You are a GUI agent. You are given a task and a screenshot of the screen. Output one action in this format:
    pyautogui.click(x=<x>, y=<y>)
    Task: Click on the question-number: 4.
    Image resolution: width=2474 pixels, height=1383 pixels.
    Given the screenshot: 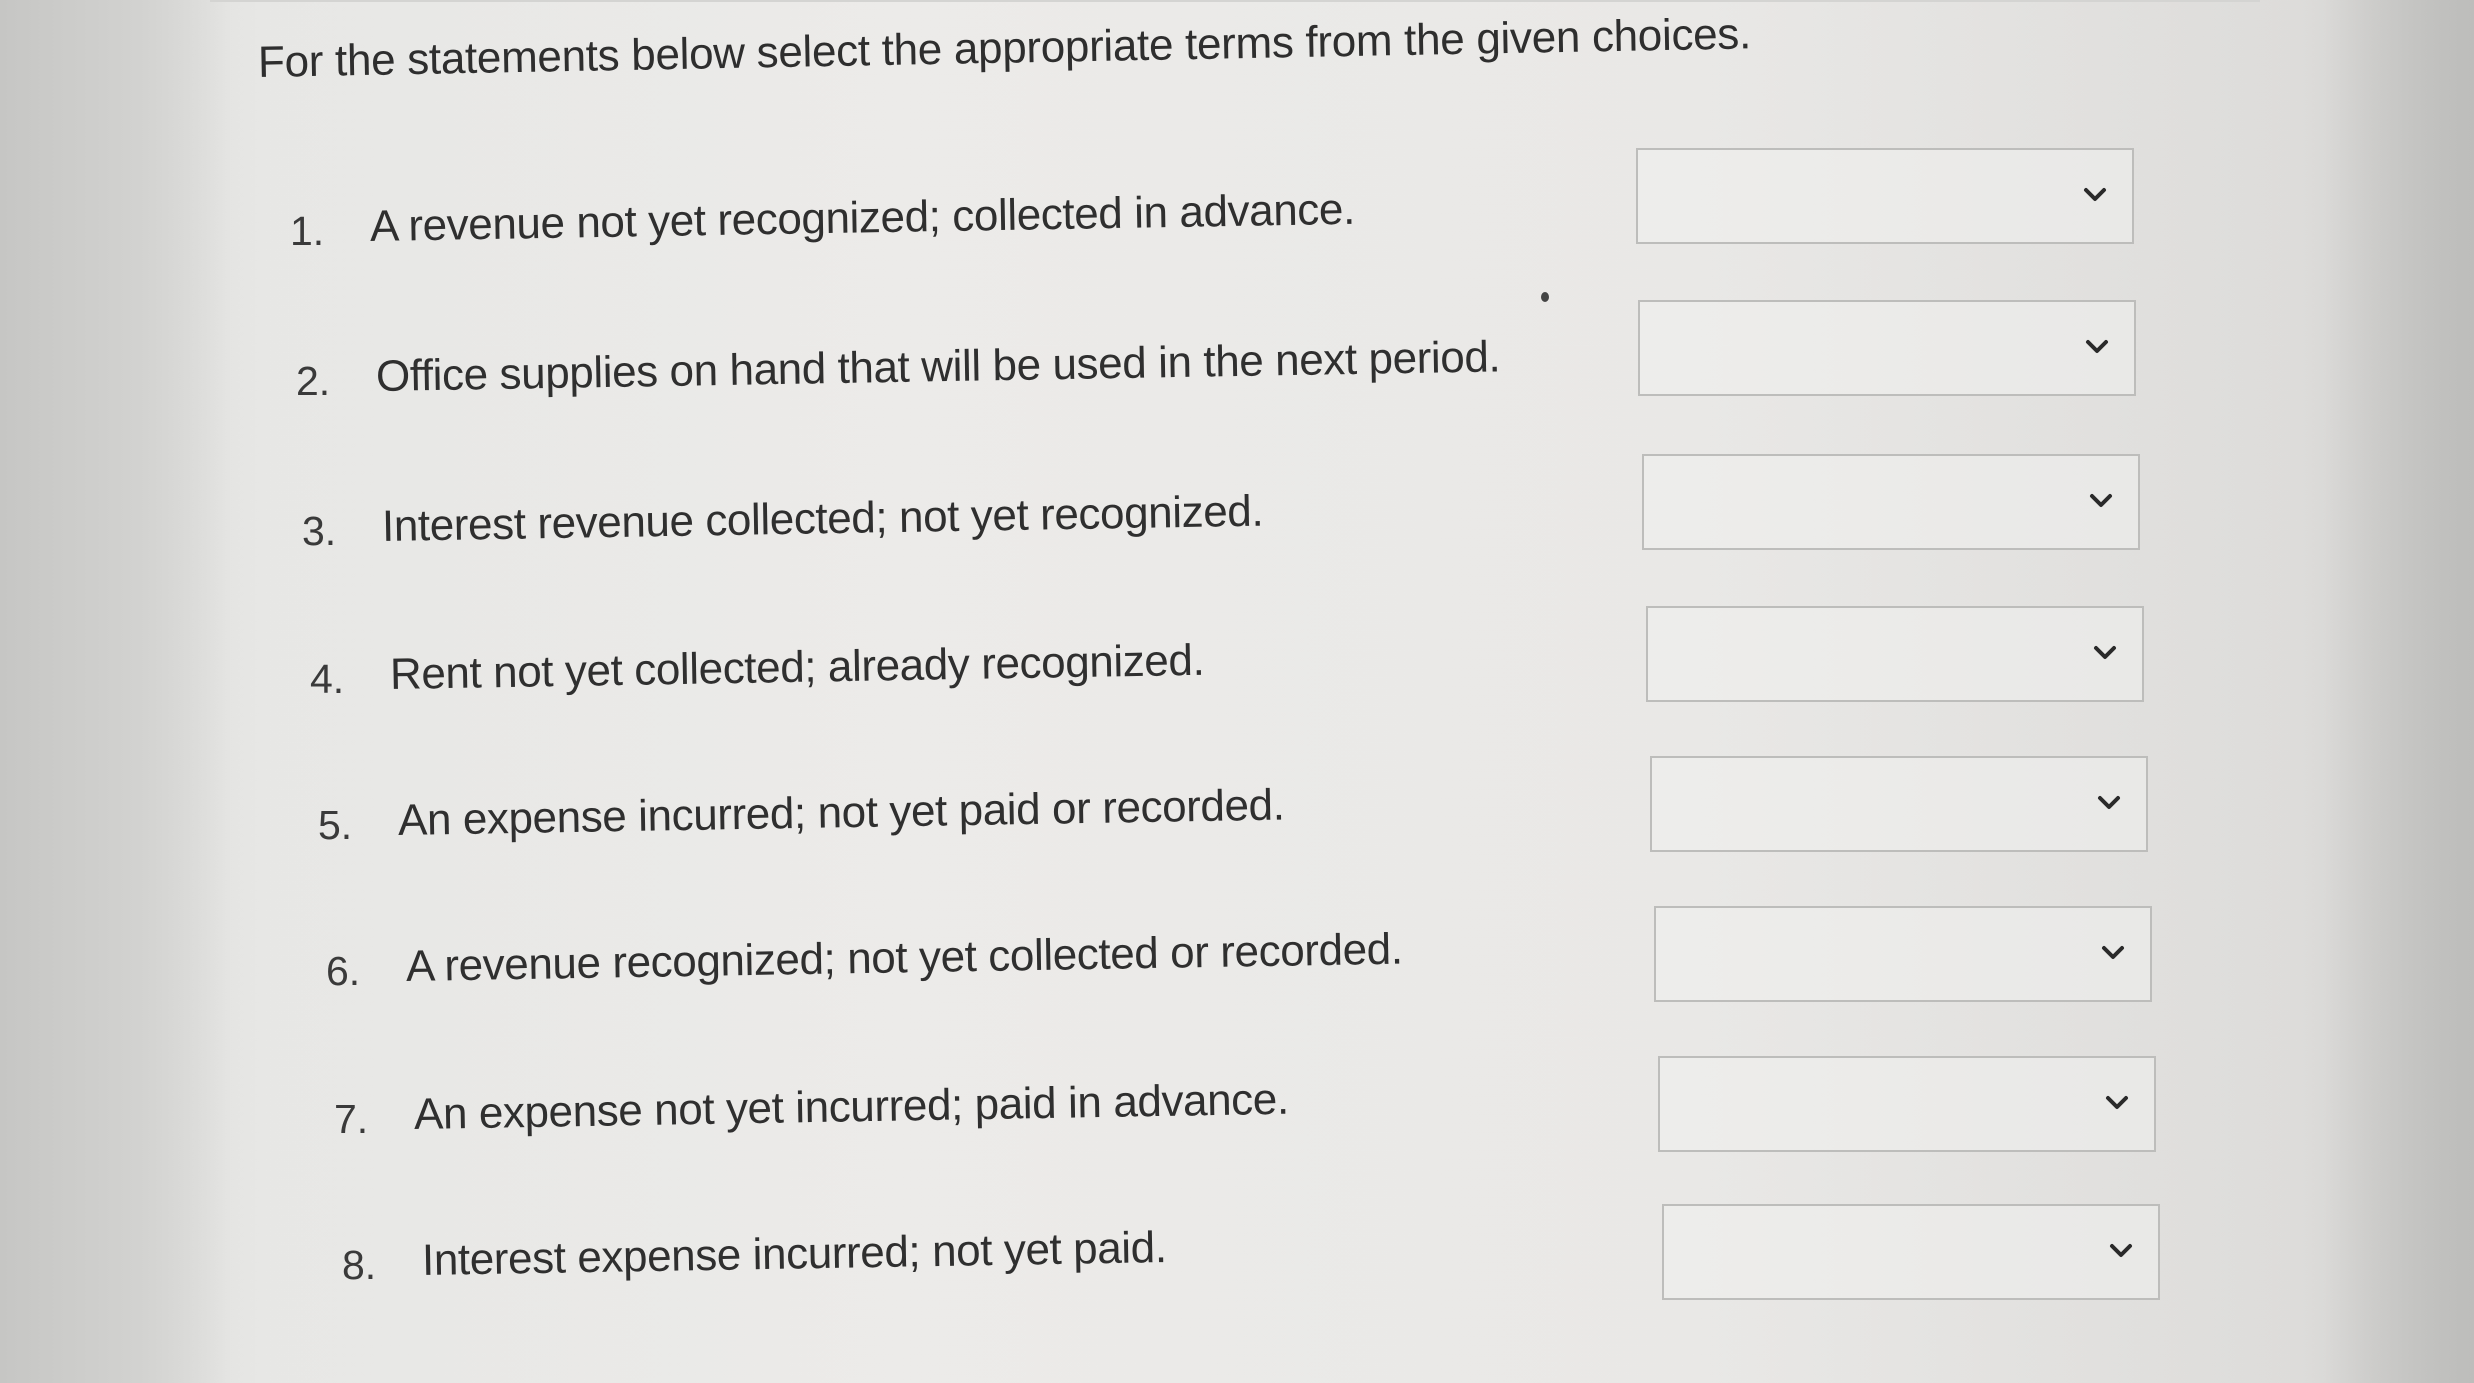 What is the action you would take?
    pyautogui.click(x=327, y=679)
    